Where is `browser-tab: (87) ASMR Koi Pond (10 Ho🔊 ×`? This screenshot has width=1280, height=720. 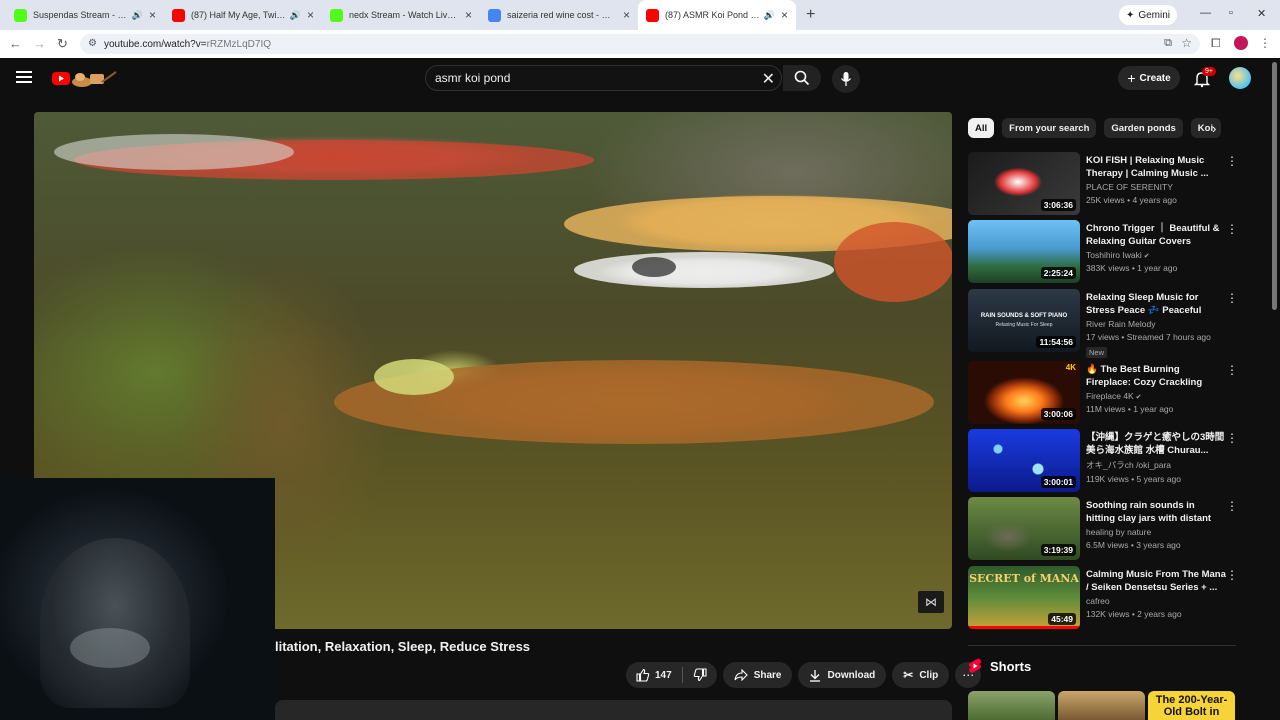 browser-tab: (87) ASMR Koi Pond (10 Ho🔊 × is located at coordinates (717, 15).